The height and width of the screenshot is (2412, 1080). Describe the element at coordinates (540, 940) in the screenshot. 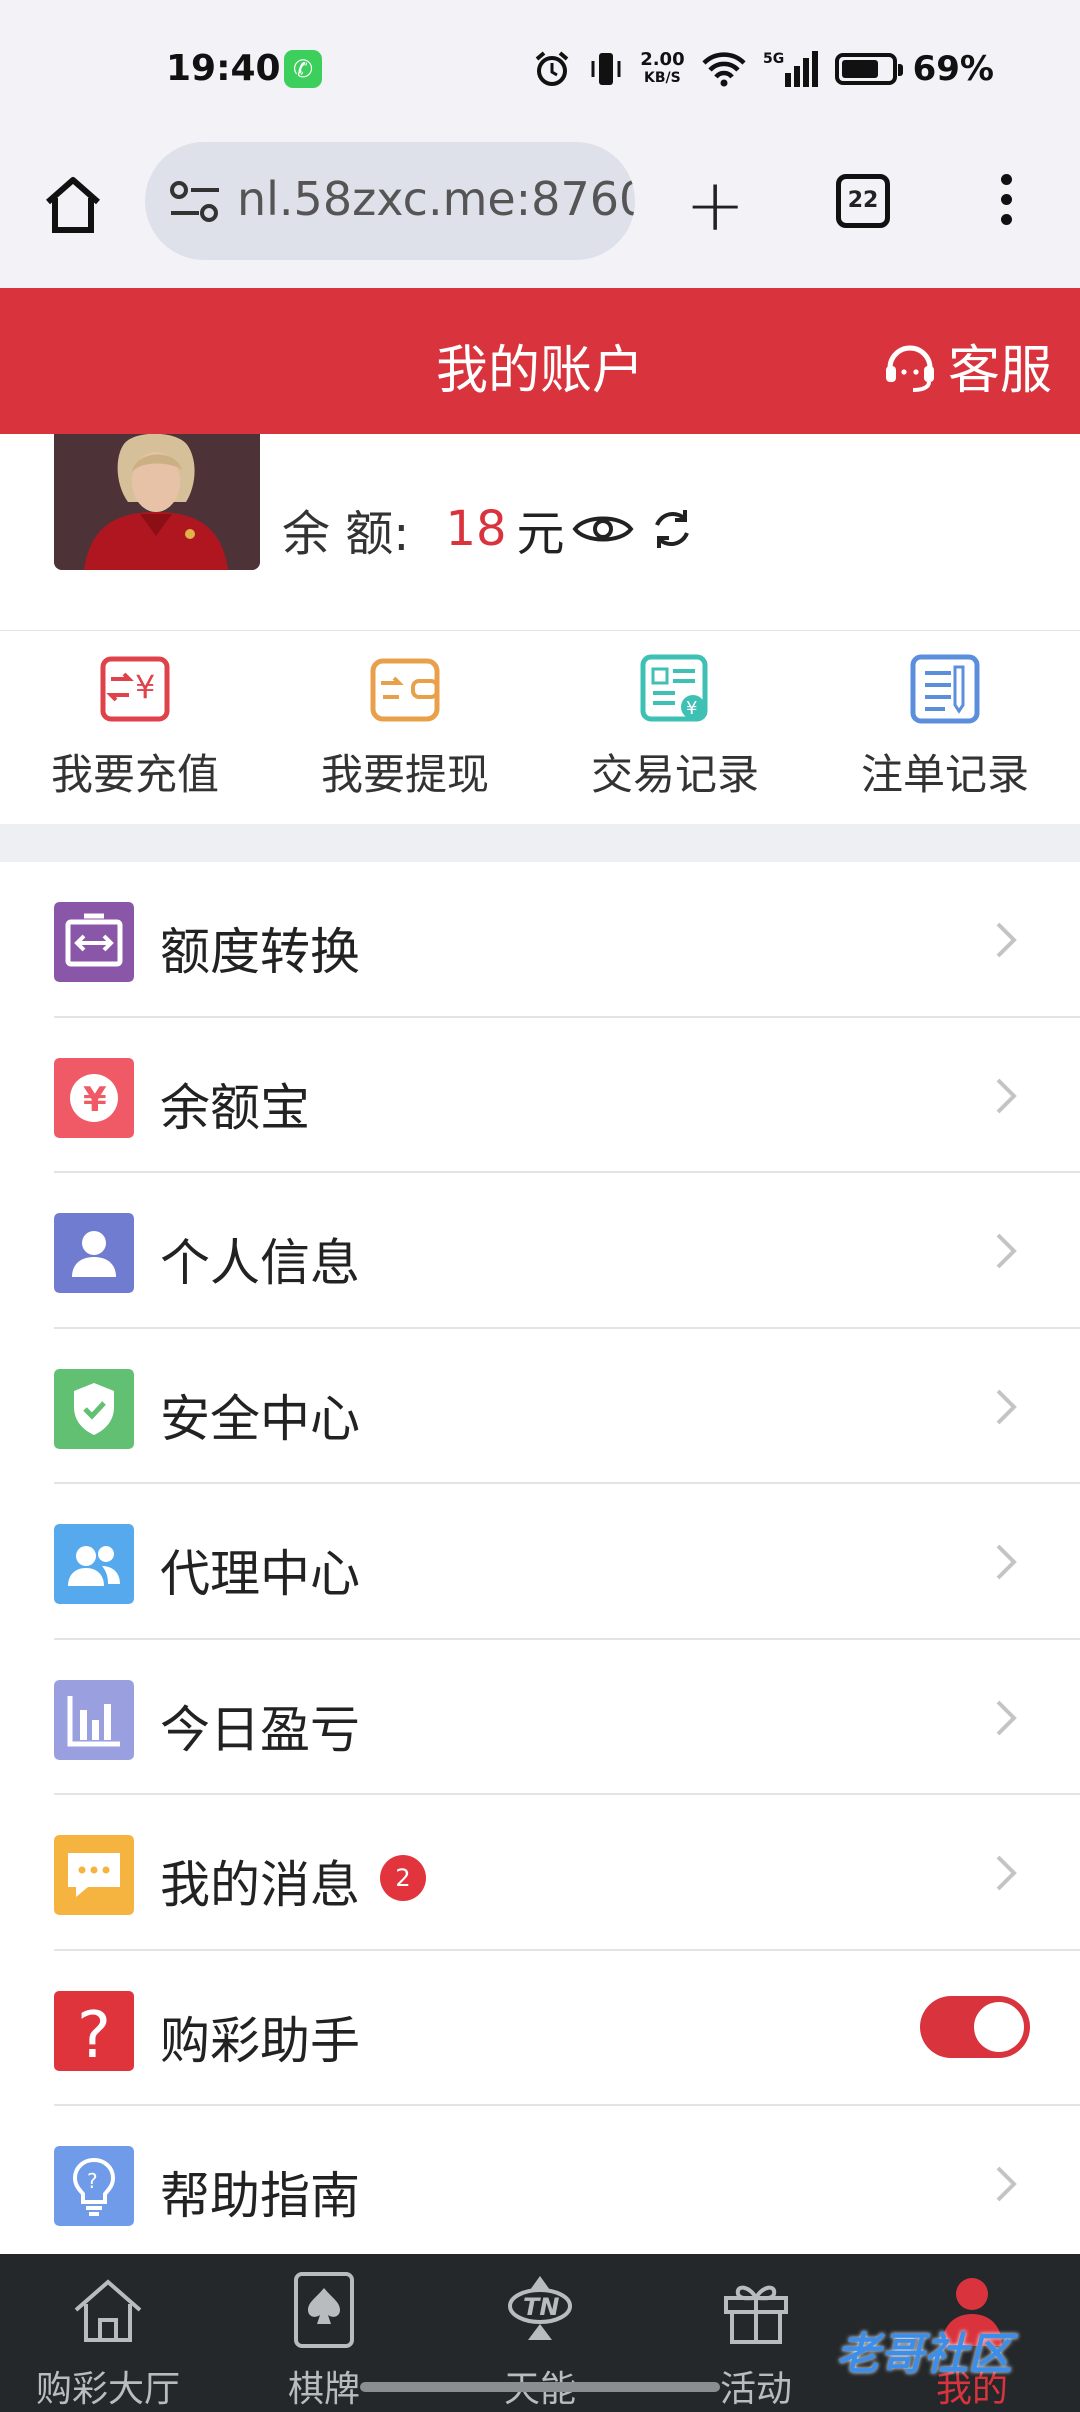

I see `menu-item-quota-transfer: 额度转换` at that location.